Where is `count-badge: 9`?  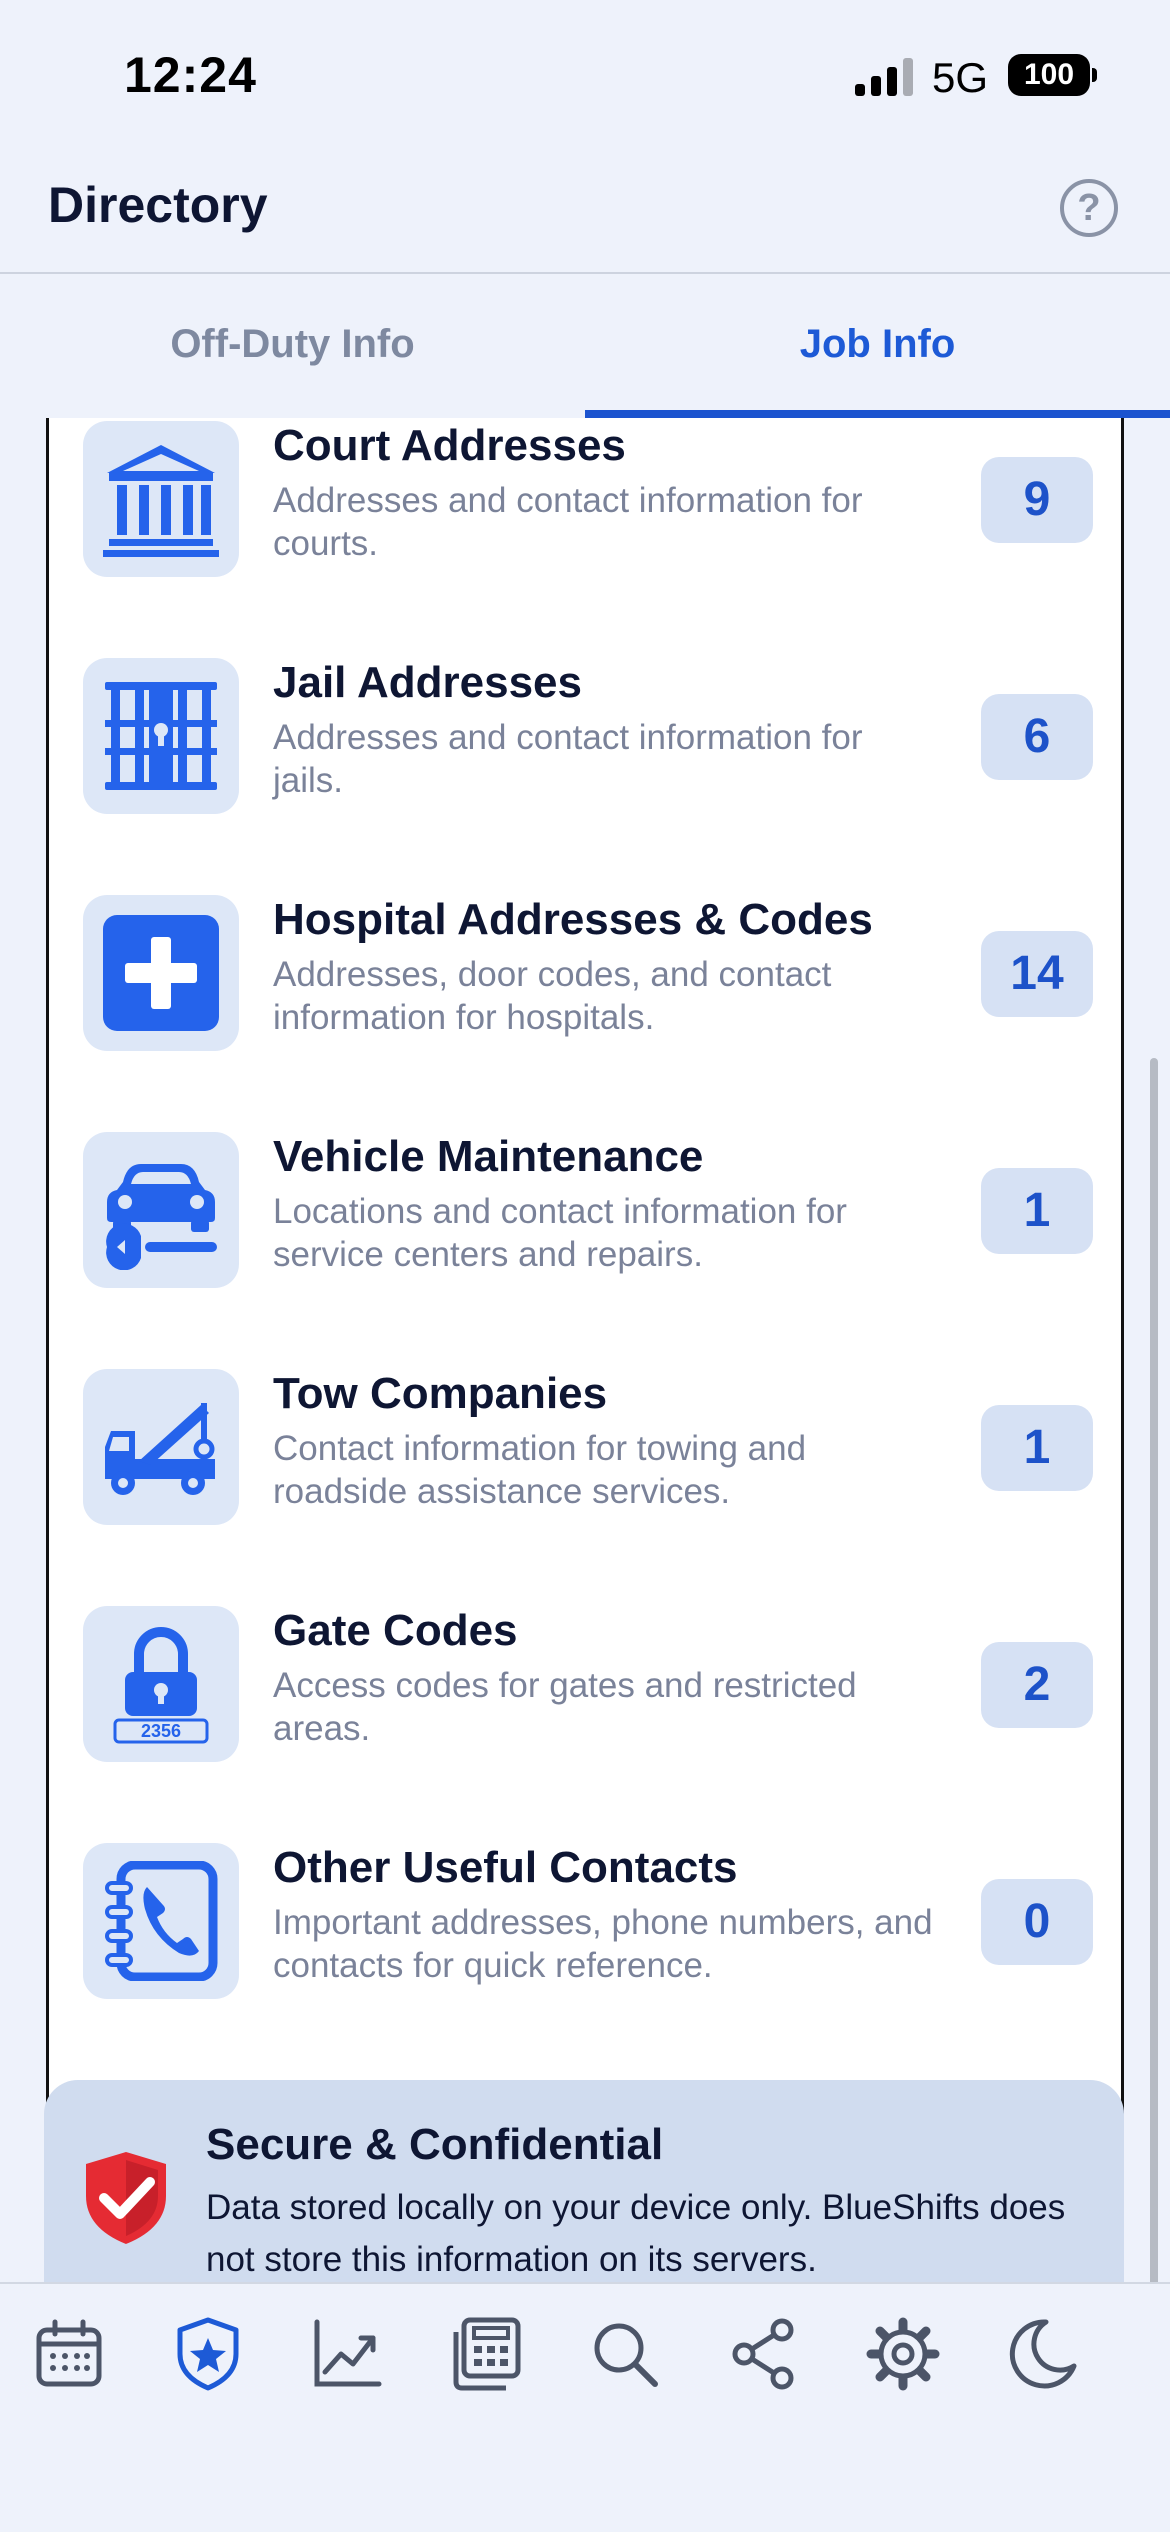
count-badge: 9 is located at coordinates (1037, 500).